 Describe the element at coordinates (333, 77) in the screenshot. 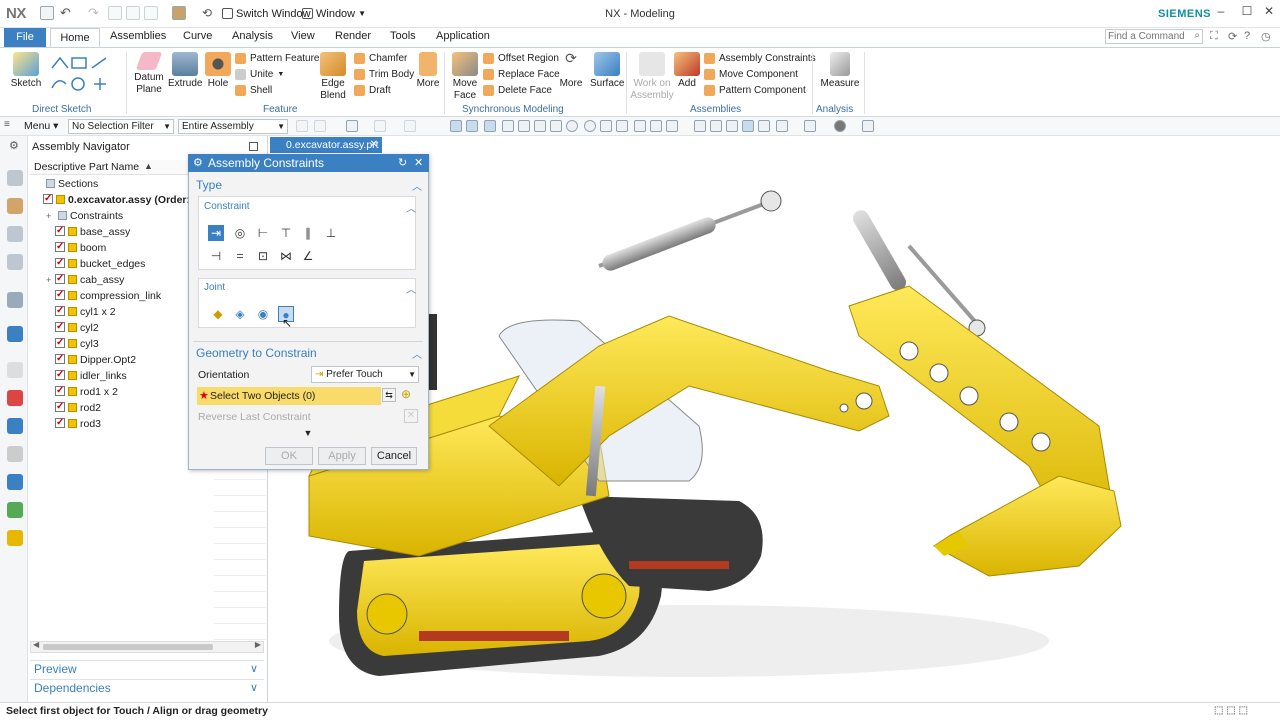

I see `edge-blend-button: Edge Blend` at that location.